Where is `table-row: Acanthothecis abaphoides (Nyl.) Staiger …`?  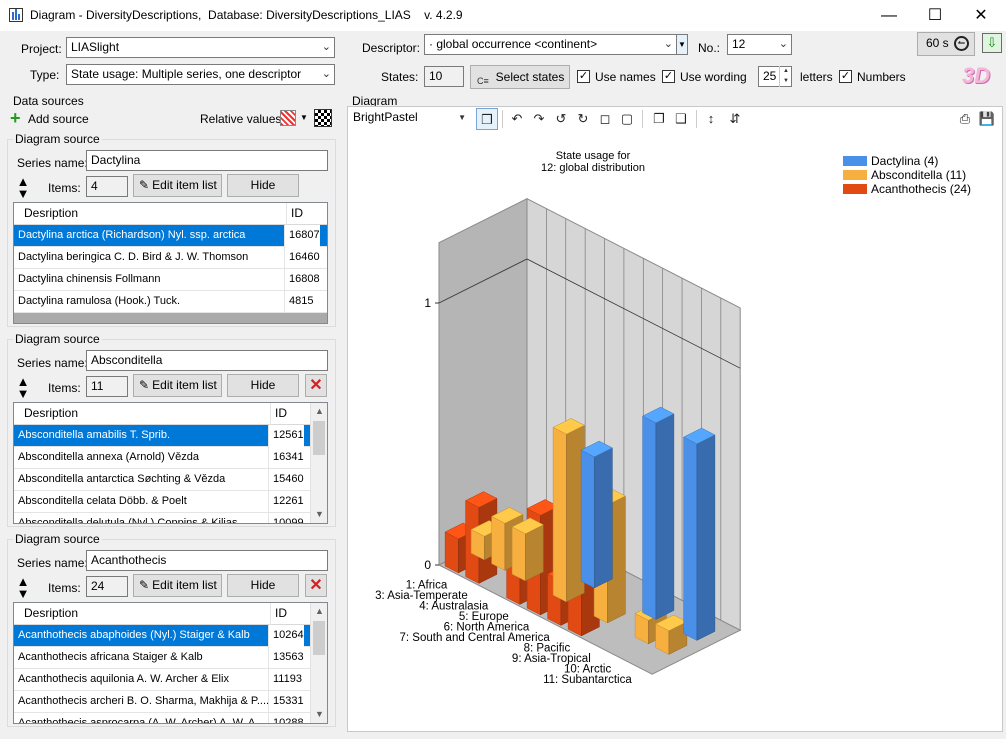
table-row: Acanthothecis abaphoides (Nyl.) Staiger … is located at coordinates (162, 636).